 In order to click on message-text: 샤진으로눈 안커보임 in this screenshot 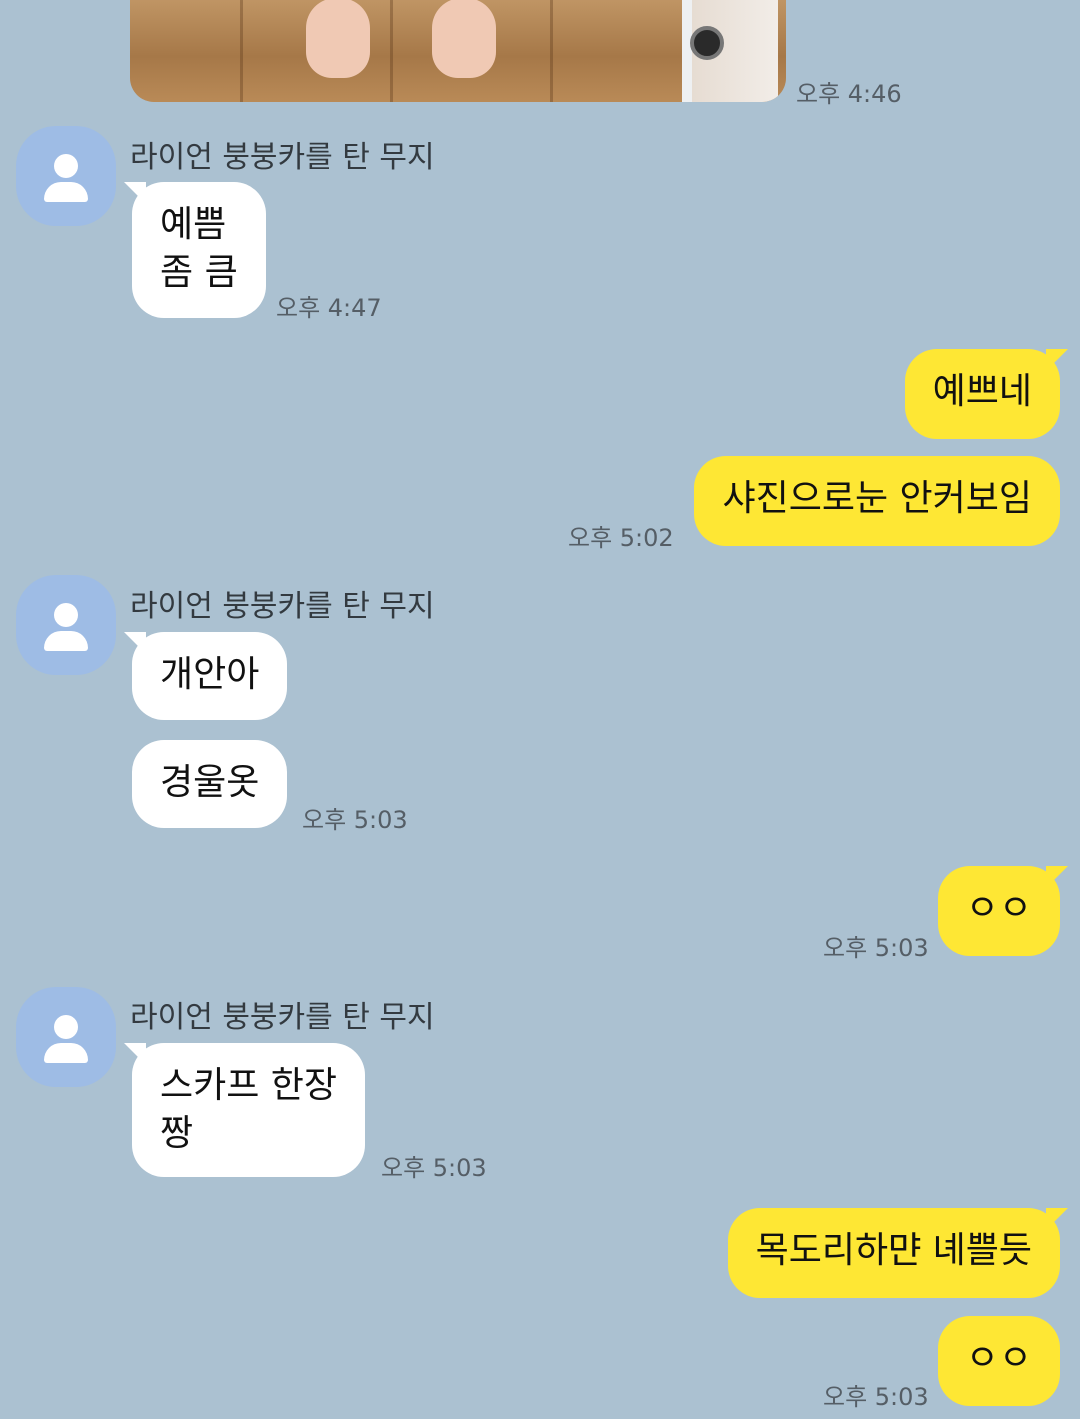, I will do `click(877, 498)`.